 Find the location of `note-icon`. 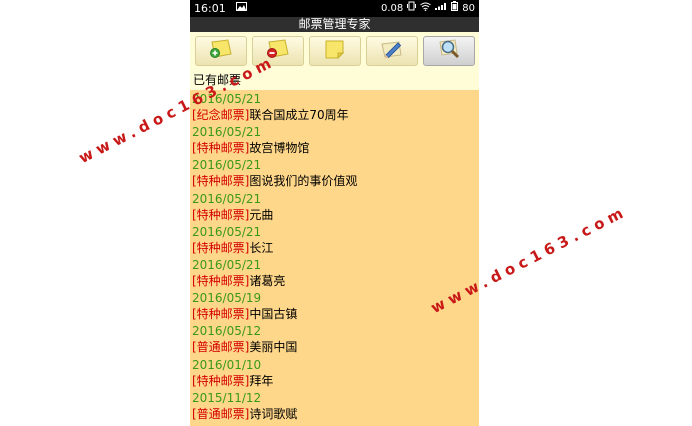

note-icon is located at coordinates (335, 51).